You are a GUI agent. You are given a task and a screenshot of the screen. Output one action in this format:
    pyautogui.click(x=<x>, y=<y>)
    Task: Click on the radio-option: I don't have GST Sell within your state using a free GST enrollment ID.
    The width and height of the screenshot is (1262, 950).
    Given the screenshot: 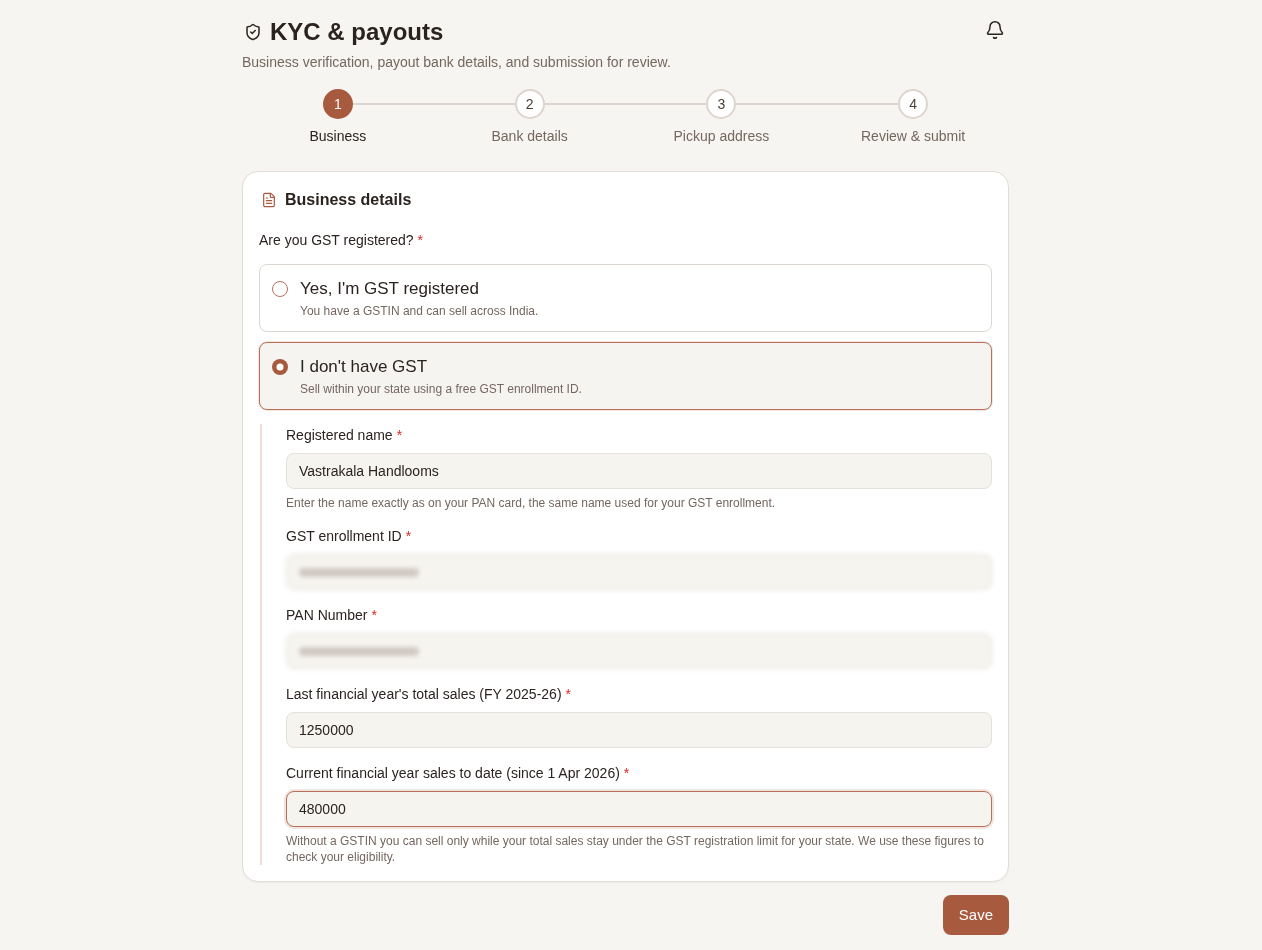 What is the action you would take?
    pyautogui.click(x=625, y=376)
    